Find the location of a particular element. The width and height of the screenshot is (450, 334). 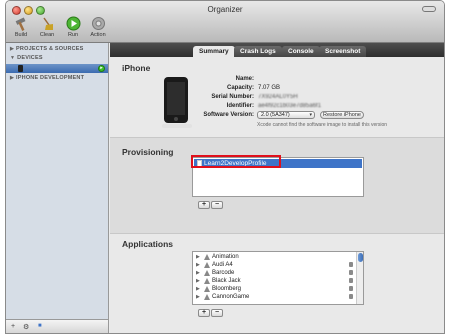

scrollbar-thumb is located at coordinates (360, 257).